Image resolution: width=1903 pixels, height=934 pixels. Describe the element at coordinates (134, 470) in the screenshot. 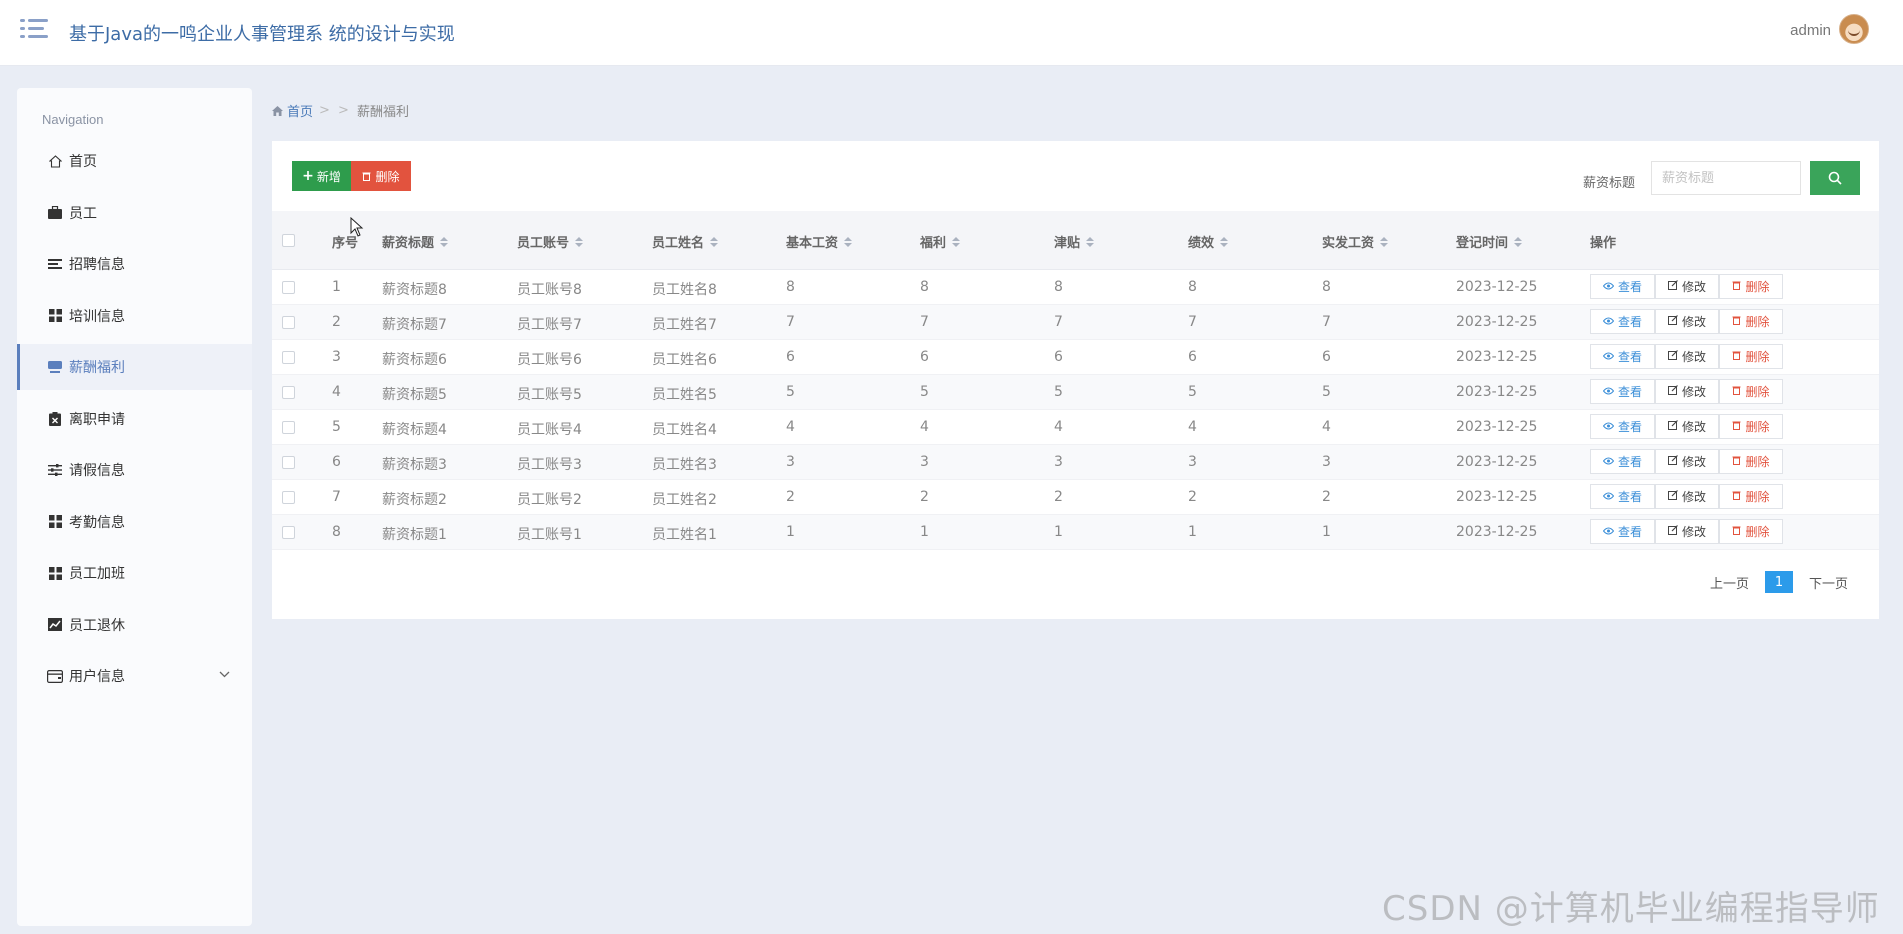

I see `sidebar-item-6: 请假信息` at that location.